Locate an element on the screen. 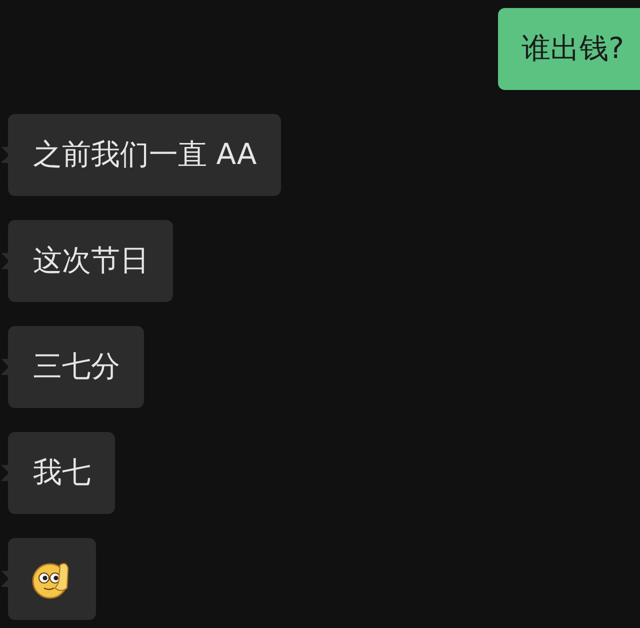 Image resolution: width=640 pixels, height=628 pixels. message-bubble: 这次节日 is located at coordinates (87, 261).